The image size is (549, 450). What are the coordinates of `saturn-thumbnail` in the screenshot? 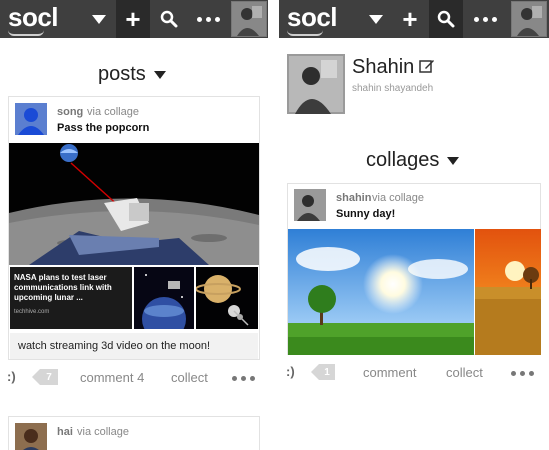 It's located at (227, 298).